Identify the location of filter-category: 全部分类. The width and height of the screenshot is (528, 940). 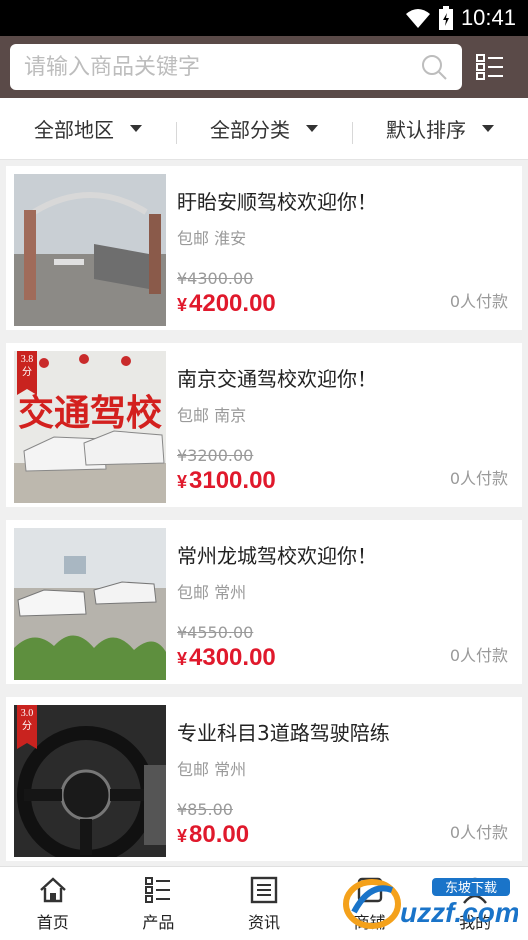
(264, 129).